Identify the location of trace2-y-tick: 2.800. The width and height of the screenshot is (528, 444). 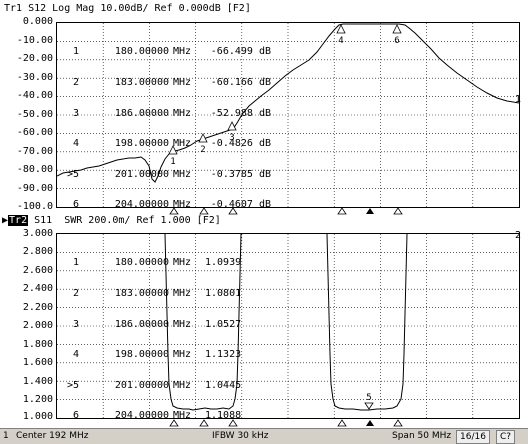
(37, 251).